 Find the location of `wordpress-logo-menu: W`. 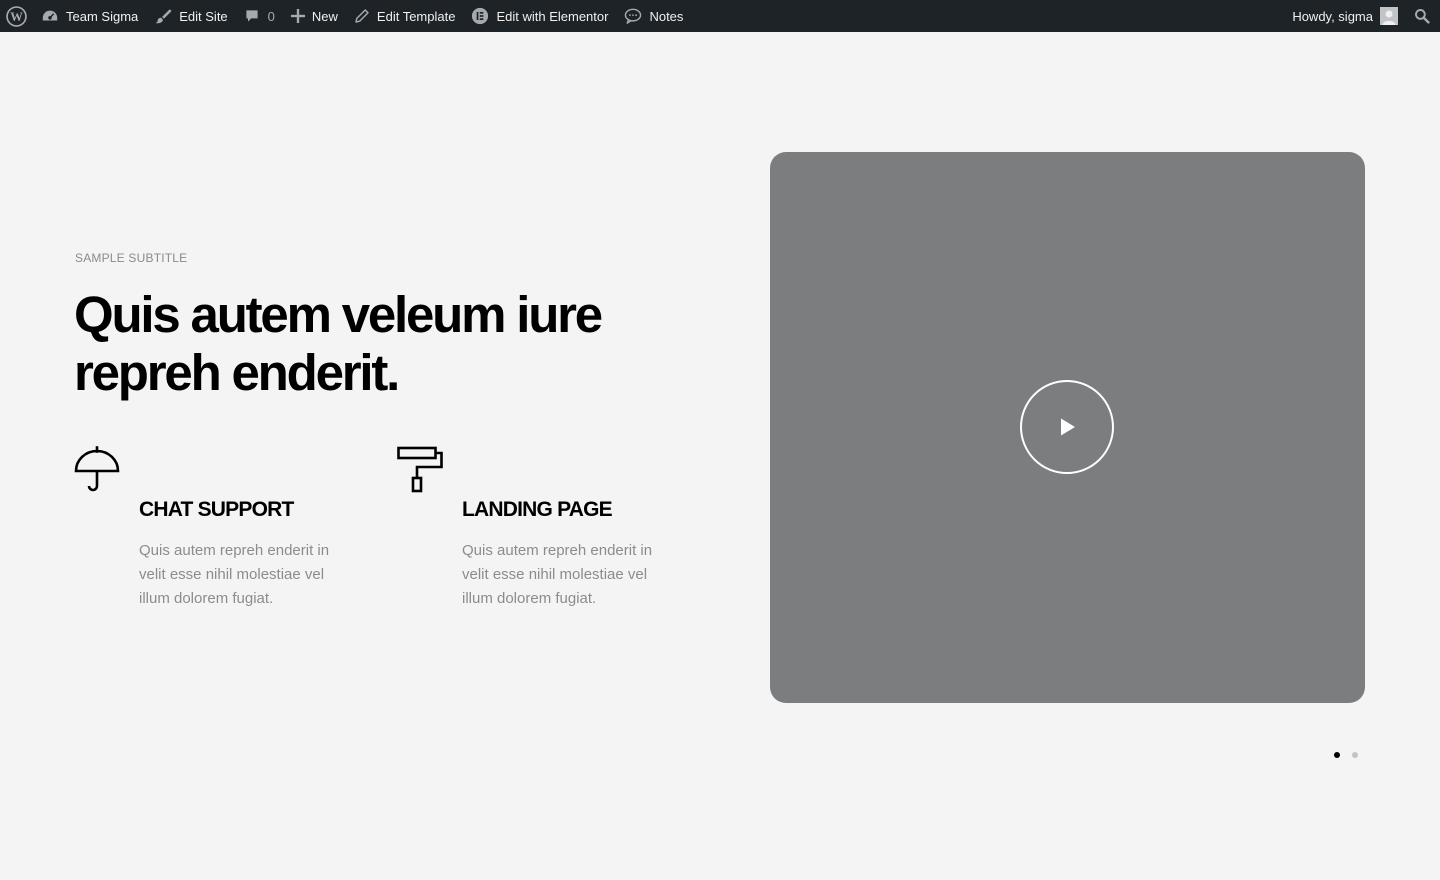

wordpress-logo-menu: W is located at coordinates (16, 16).